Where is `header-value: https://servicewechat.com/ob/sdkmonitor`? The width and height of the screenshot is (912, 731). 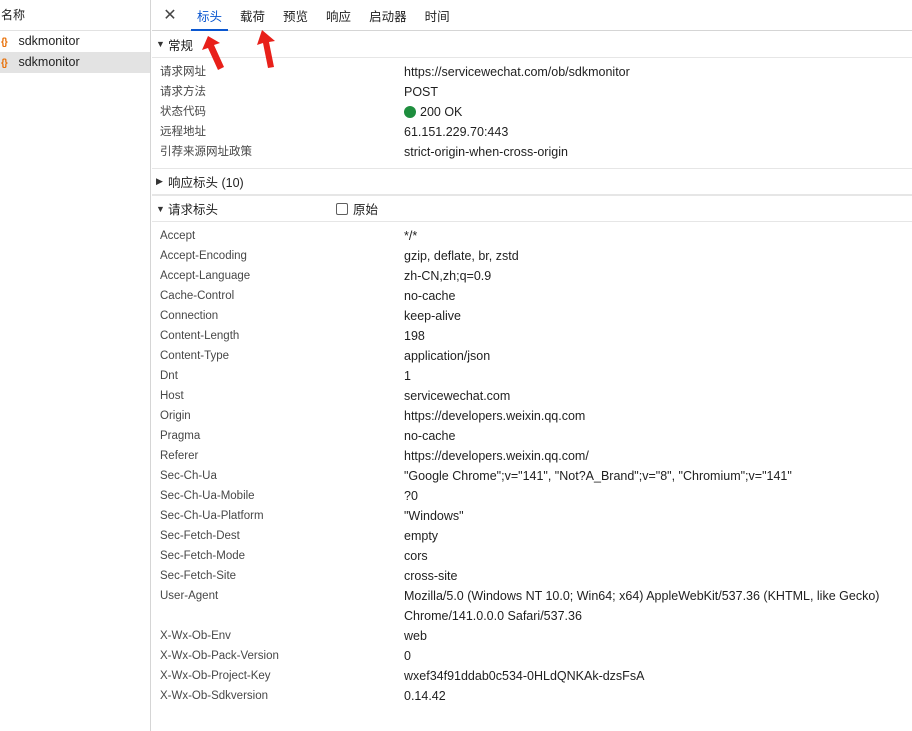 header-value: https://servicewechat.com/ob/sdkmonitor is located at coordinates (521, 72).